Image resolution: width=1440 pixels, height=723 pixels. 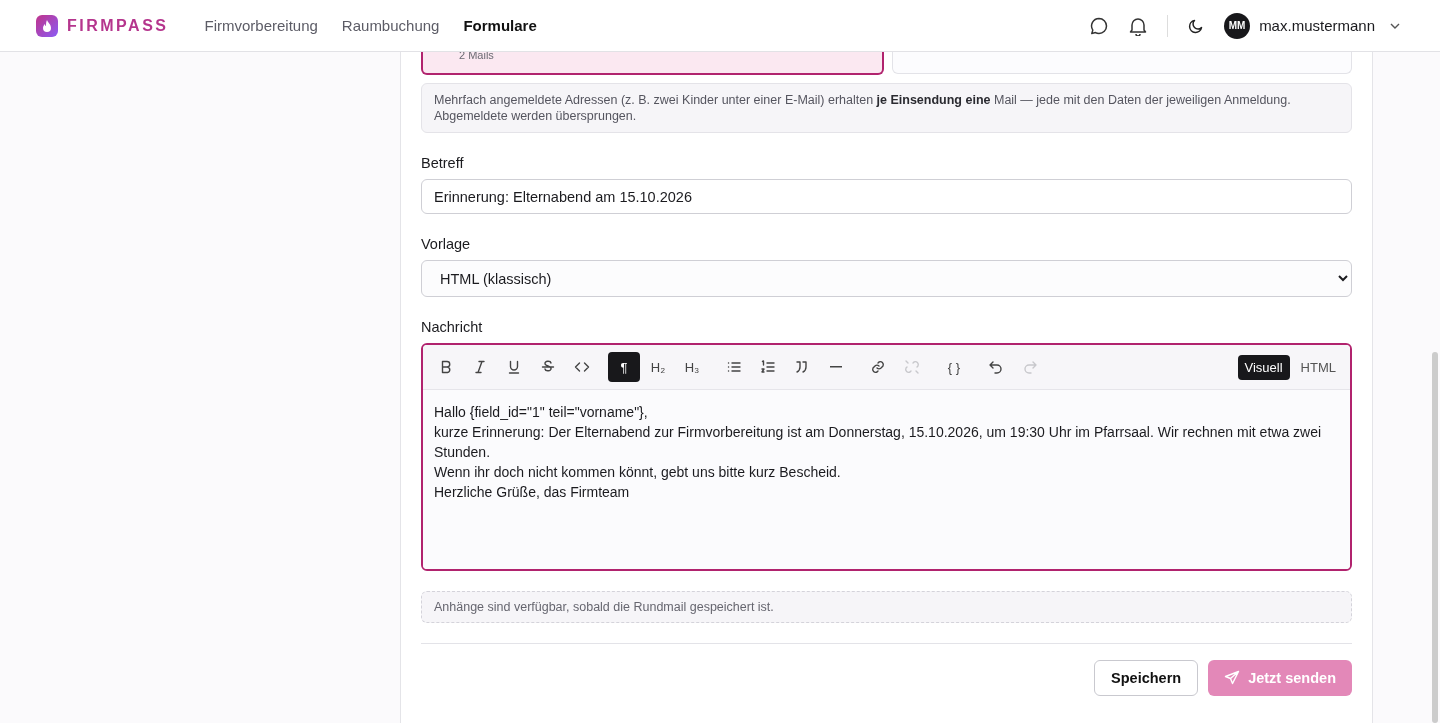 What do you see at coordinates (624, 367) in the screenshot?
I see `toolbar-button: ¶` at bounding box center [624, 367].